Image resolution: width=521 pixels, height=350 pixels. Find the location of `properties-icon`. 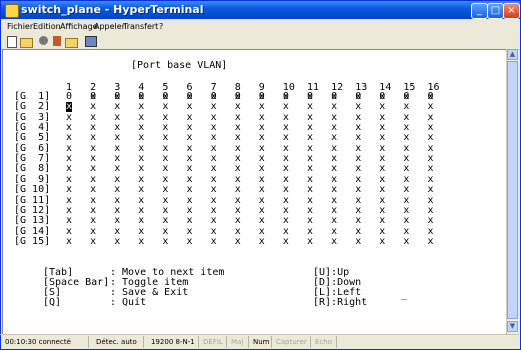

properties-icon is located at coordinates (91, 41).